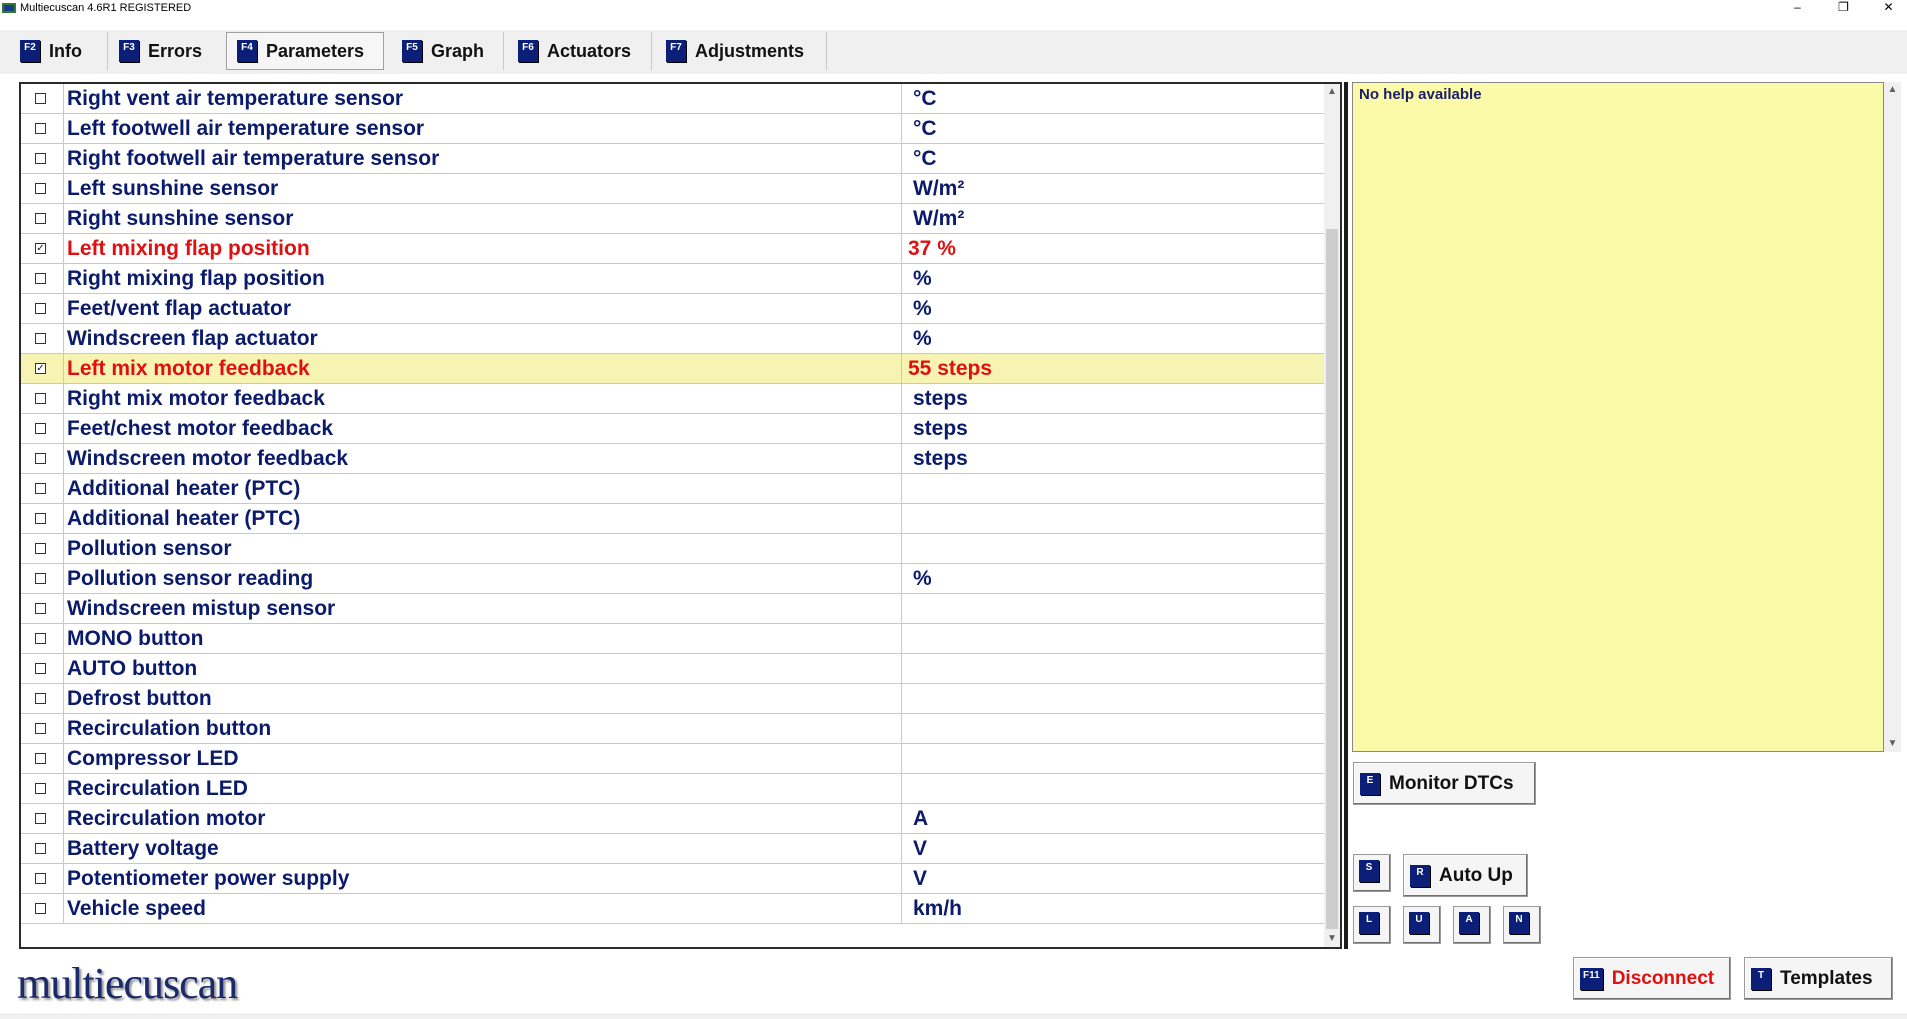  I want to click on table-row: Right footwell air temperature sensor °C, so click(673, 159).